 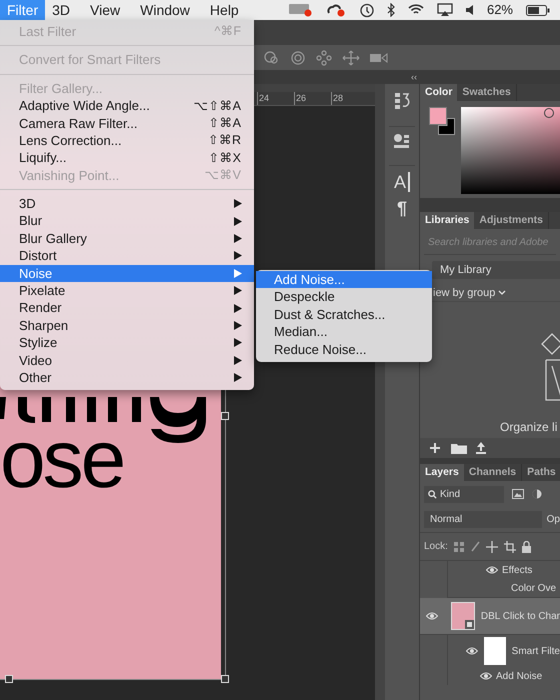 I want to click on color-picker-field, so click(x=510, y=150).